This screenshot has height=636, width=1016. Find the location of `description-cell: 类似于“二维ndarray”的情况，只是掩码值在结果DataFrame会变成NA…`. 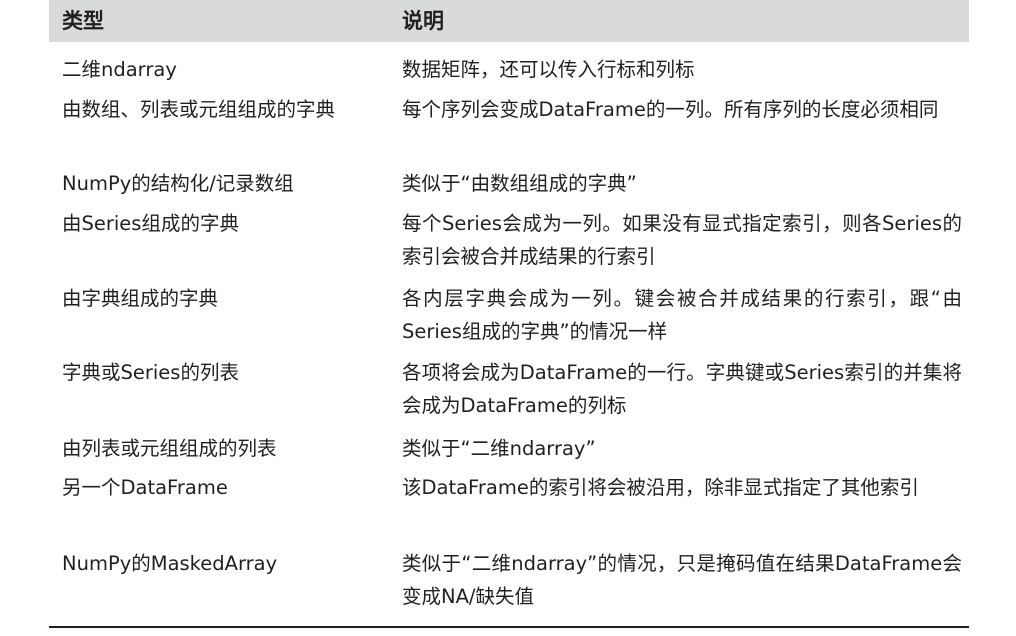

description-cell: 类似于“二维ndarray”的情况，只是掩码值在结果DataFrame会变成NA… is located at coordinates (682, 580).